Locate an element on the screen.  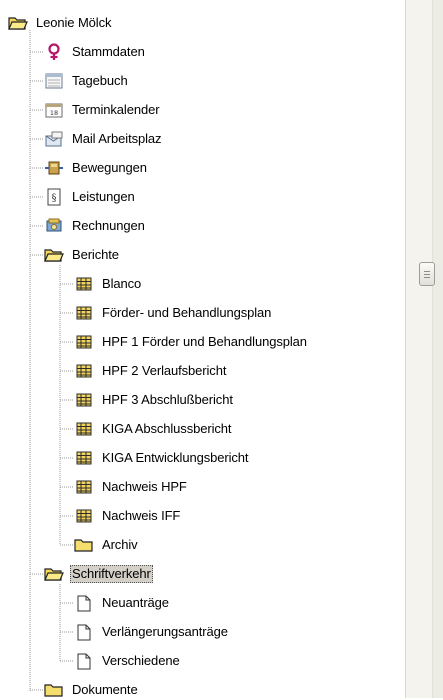
tree-node-label: Archiv is located at coordinates (120, 544).